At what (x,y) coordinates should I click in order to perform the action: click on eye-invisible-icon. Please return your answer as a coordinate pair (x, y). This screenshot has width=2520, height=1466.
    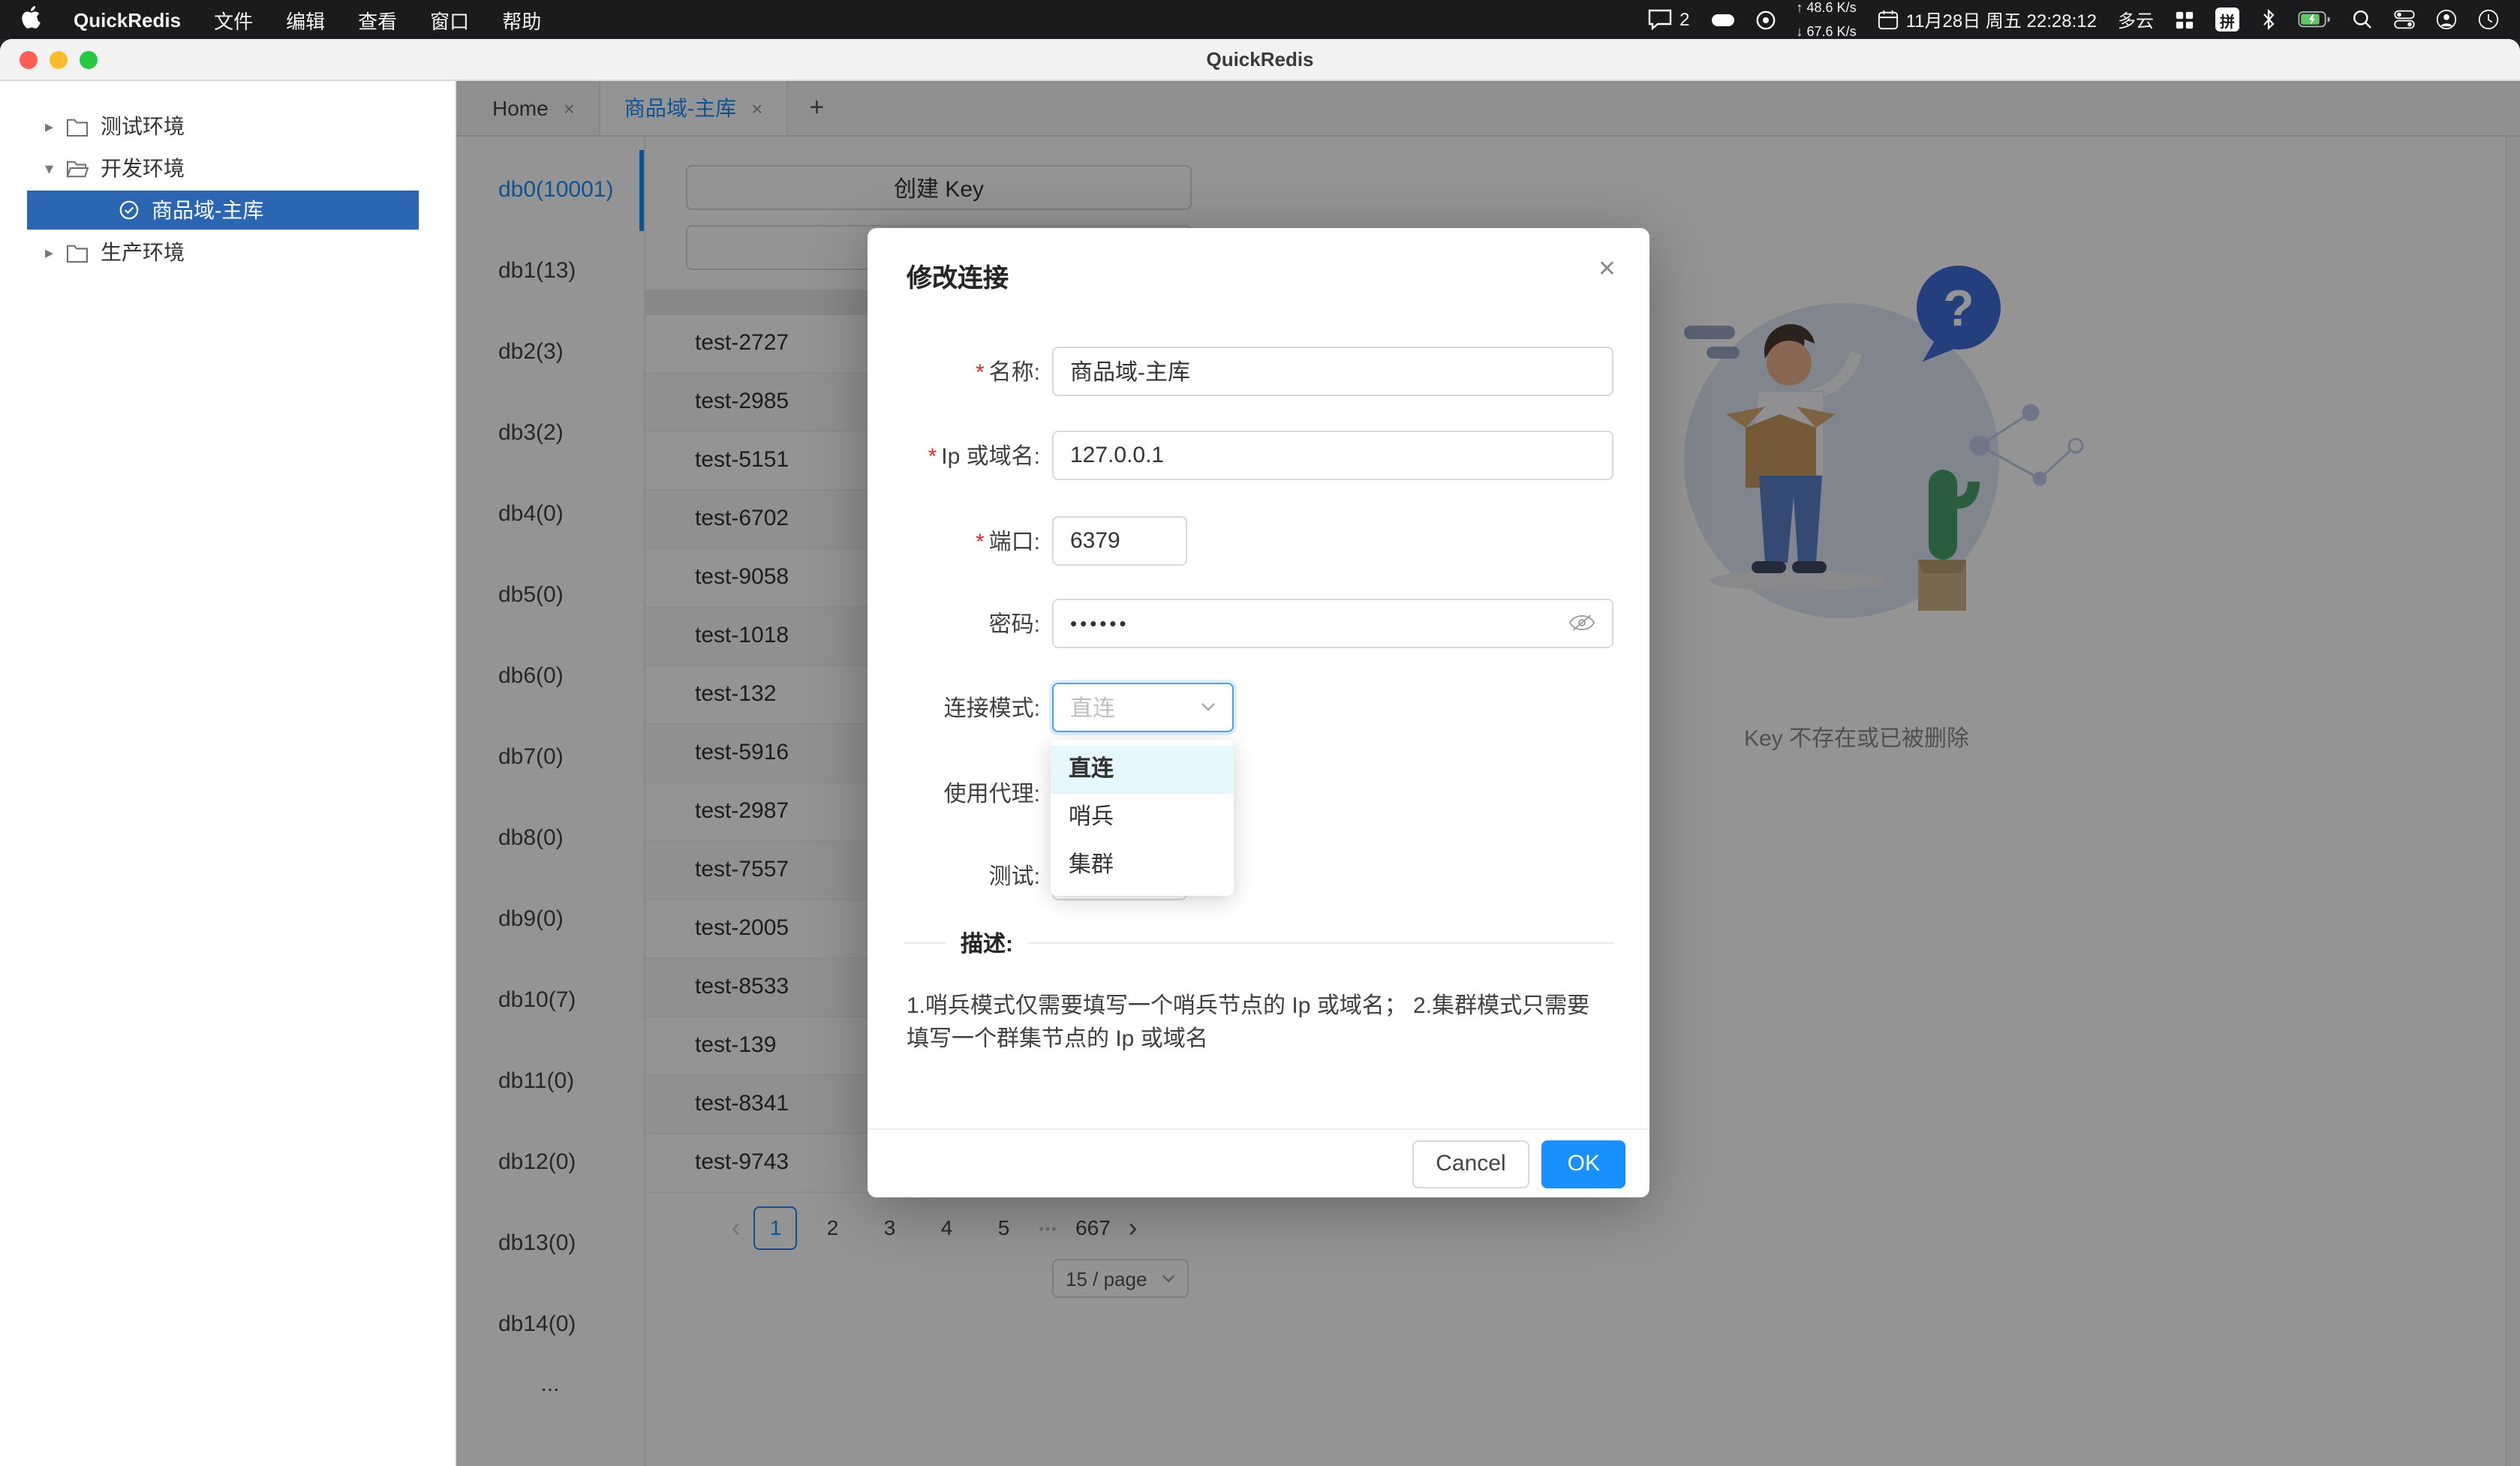
    Looking at the image, I should click on (1581, 623).